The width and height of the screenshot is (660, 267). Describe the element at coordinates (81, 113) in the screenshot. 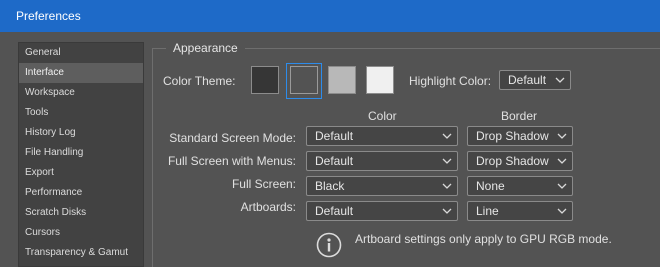

I see `sidebar-item-tools: Tools` at that location.